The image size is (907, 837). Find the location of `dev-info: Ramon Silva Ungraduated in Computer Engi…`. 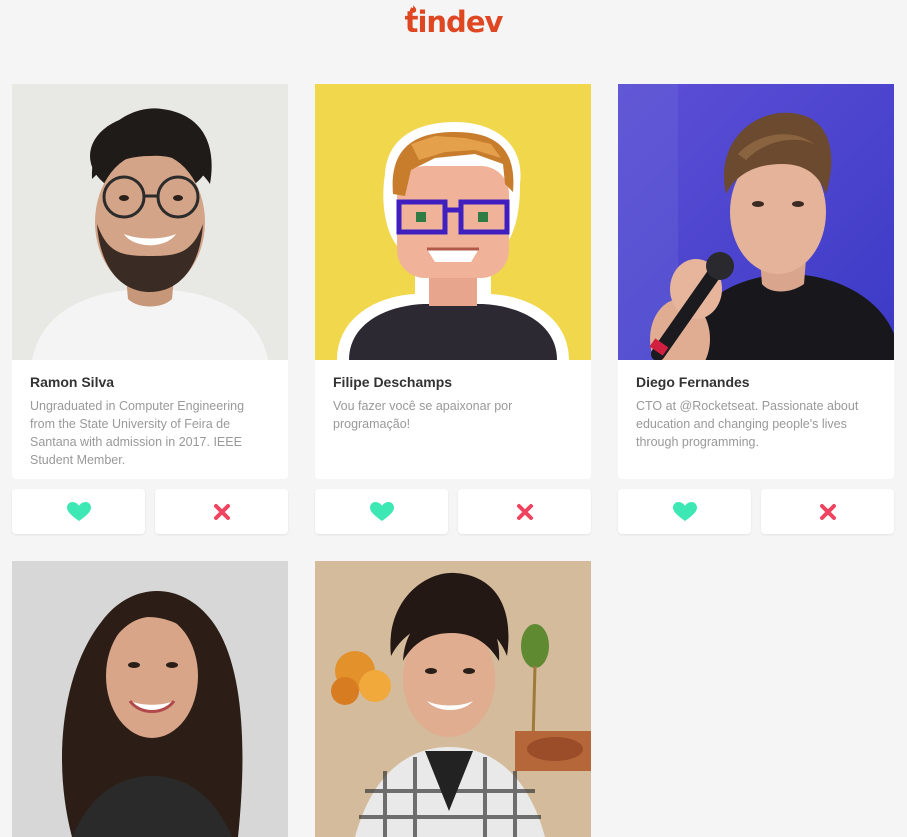

dev-info: Ramon Silva Ungraduated in Computer Engi… is located at coordinates (150, 419).